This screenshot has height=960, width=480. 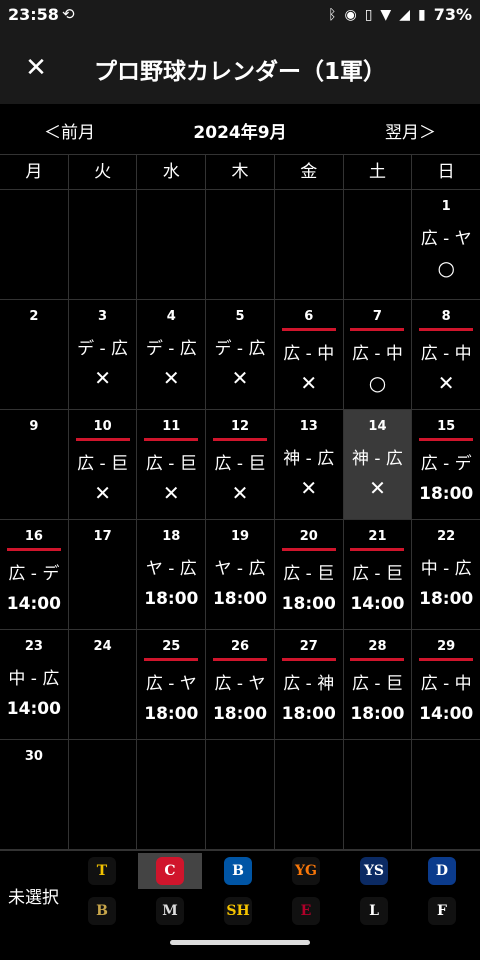 I want to click on day-number: 21, so click(x=377, y=539).